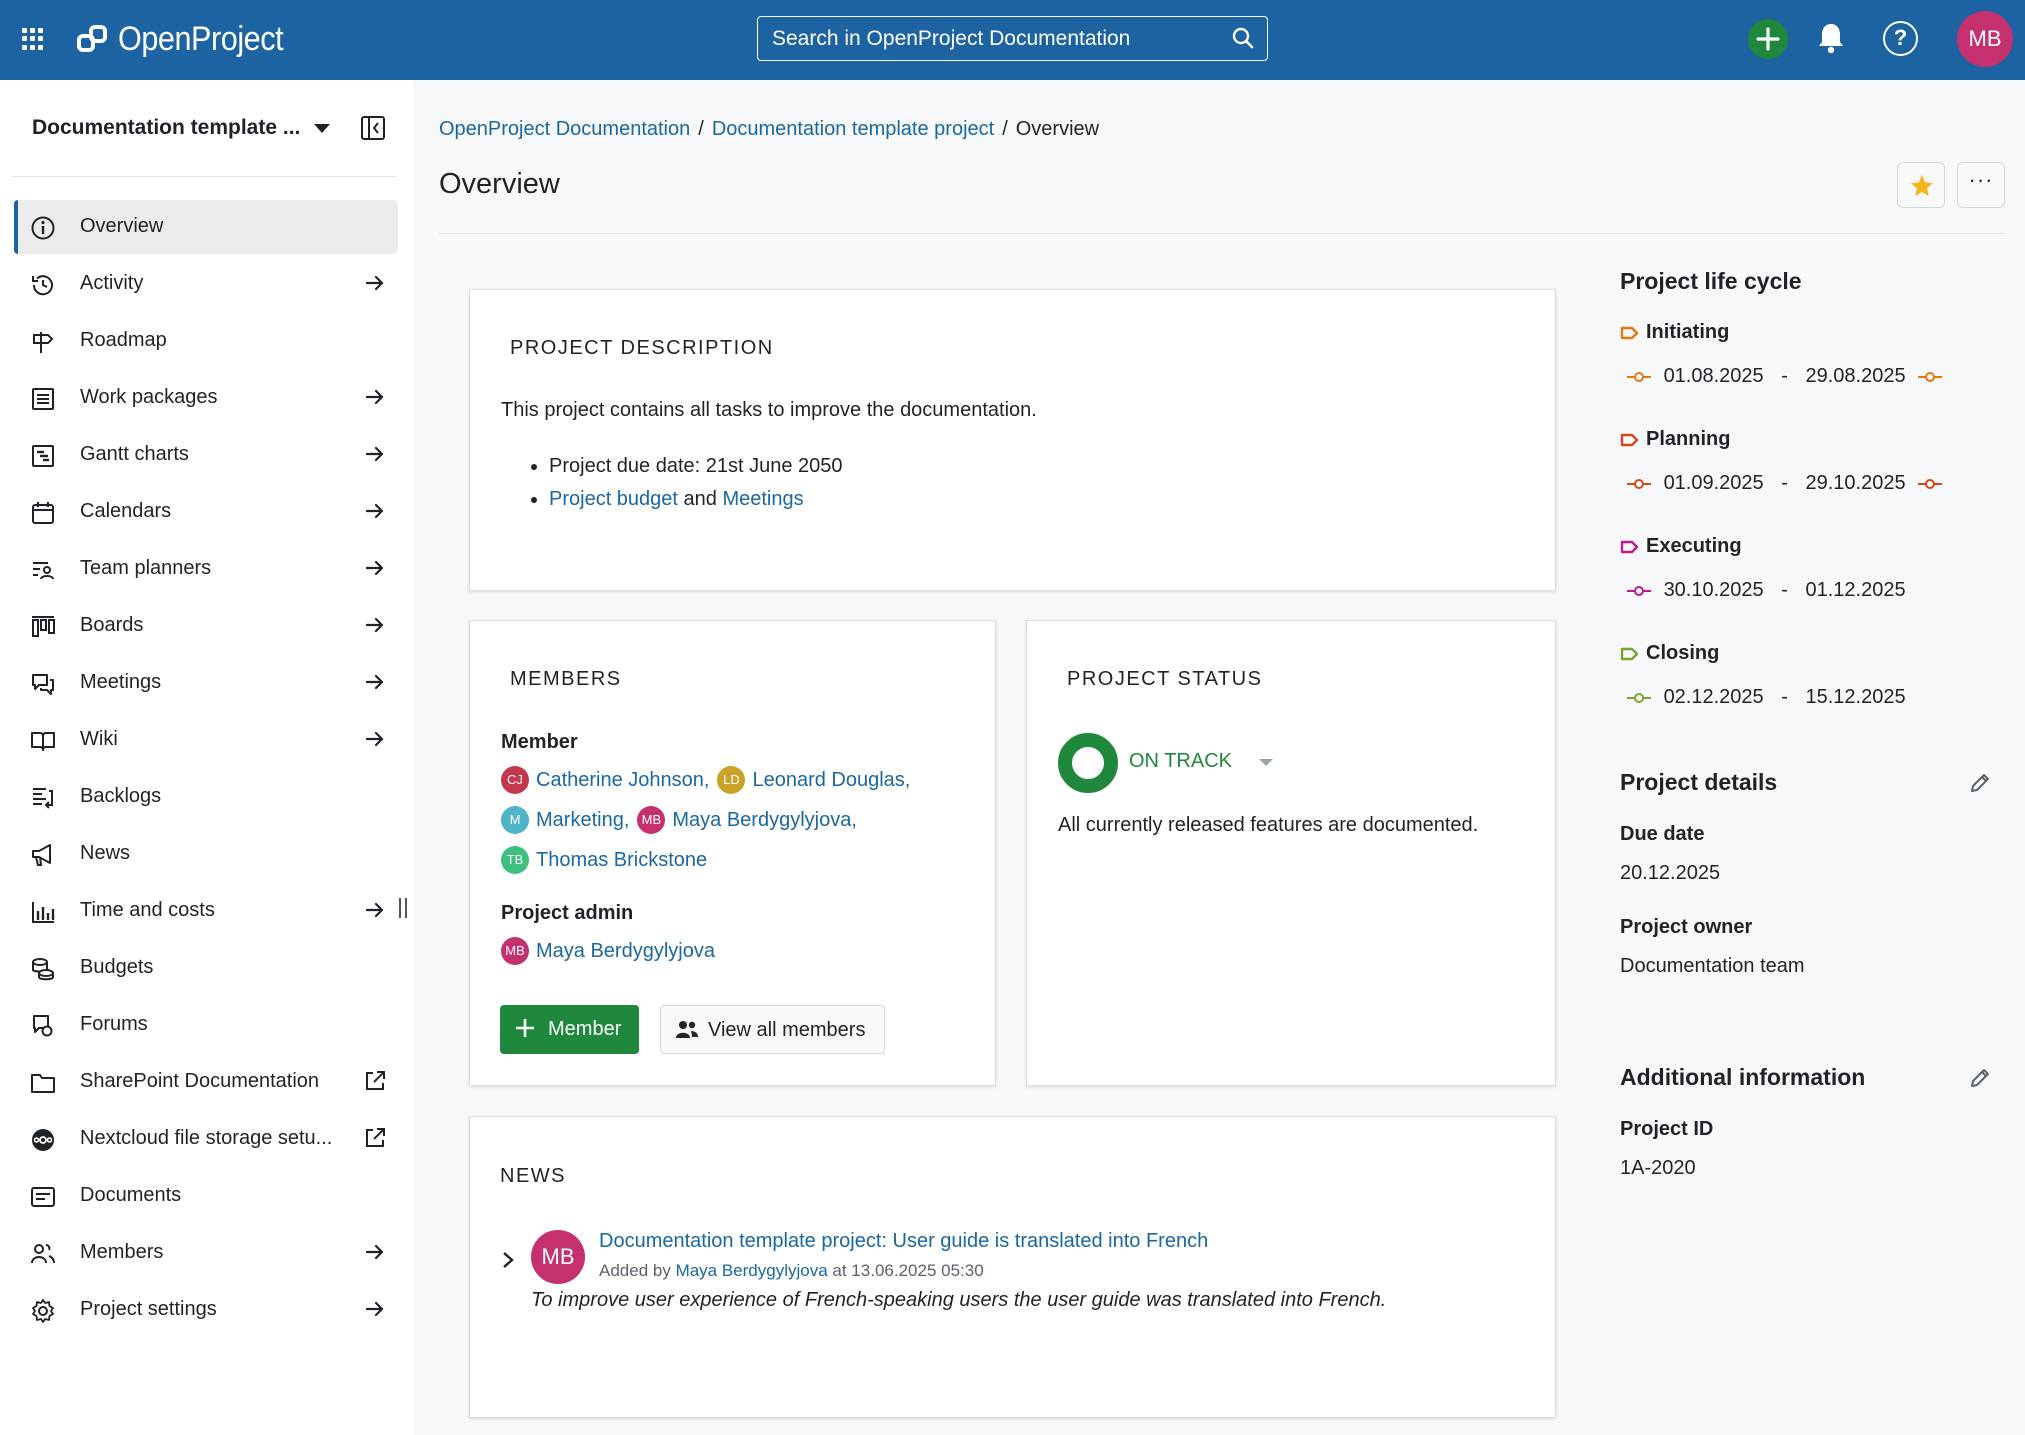  I want to click on breadcrumb-link-project: Documentation template project, so click(853, 129).